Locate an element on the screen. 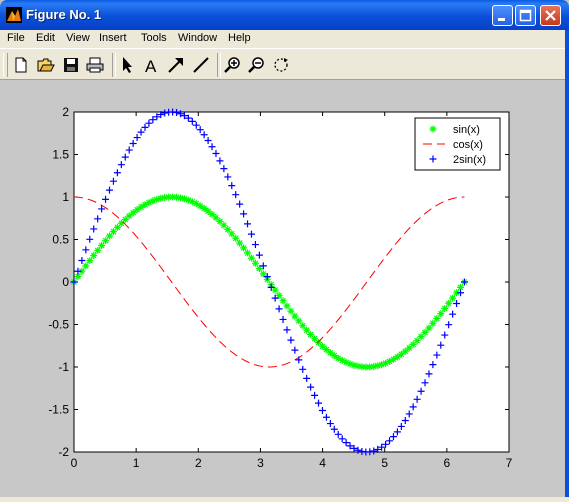 Image resolution: width=569 pixels, height=502 pixels. arrow-select-icon is located at coordinates (128, 65).